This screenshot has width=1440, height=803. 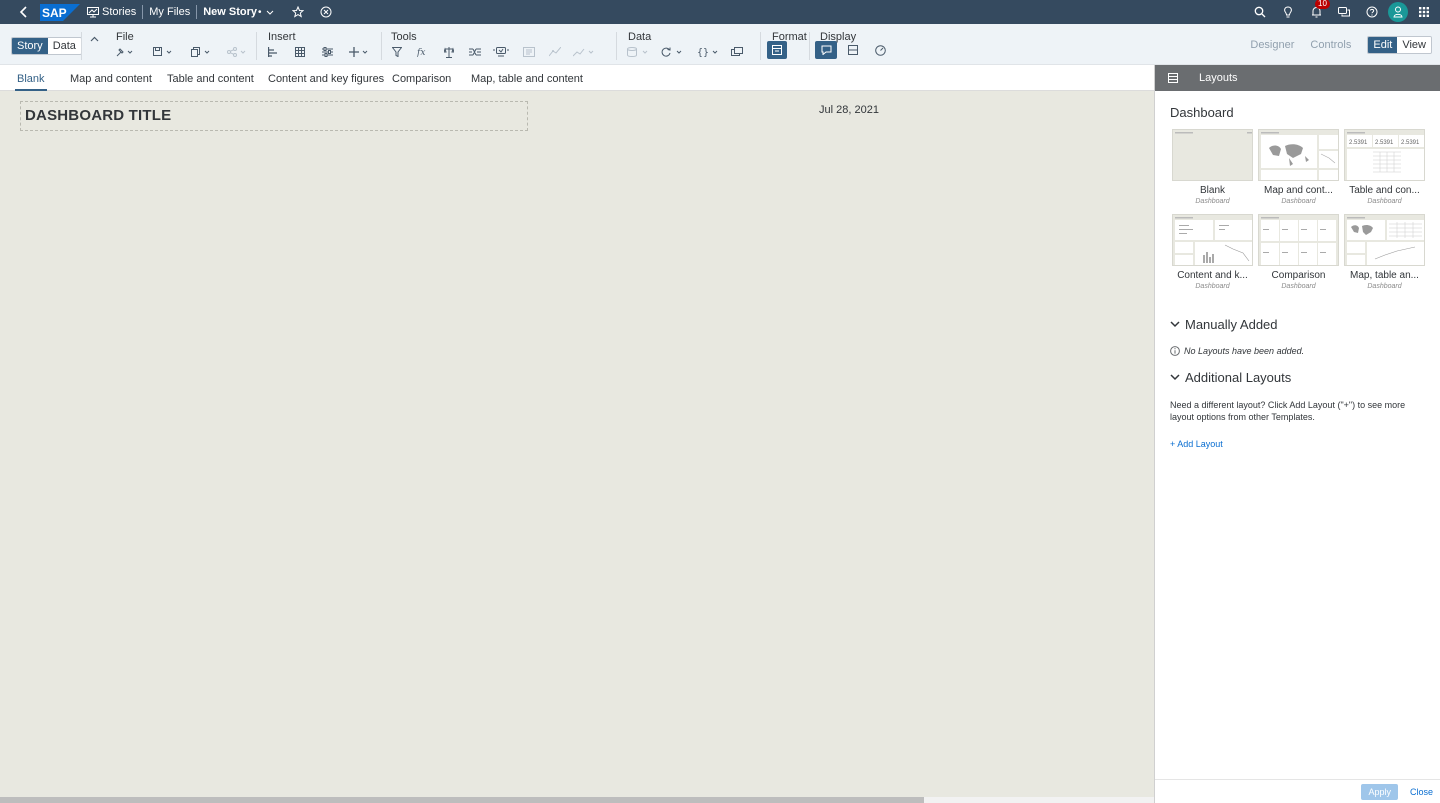 I want to click on dashboard-section-title: Dashboard, so click(x=1202, y=112).